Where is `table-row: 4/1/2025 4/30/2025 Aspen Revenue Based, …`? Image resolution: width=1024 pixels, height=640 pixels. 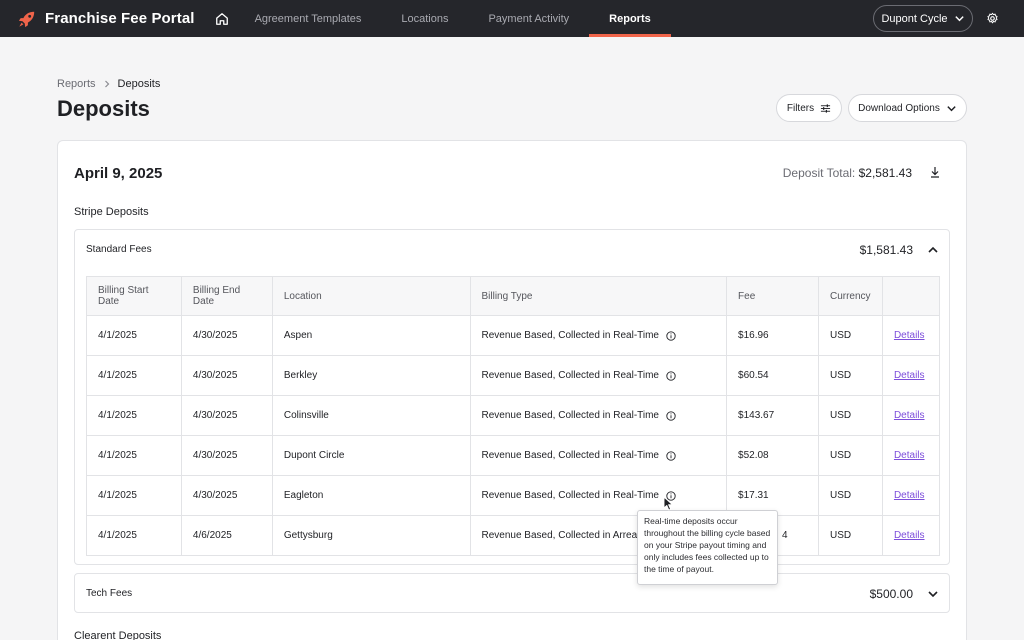
table-row: 4/1/2025 4/30/2025 Aspen Revenue Based, … is located at coordinates (513, 335).